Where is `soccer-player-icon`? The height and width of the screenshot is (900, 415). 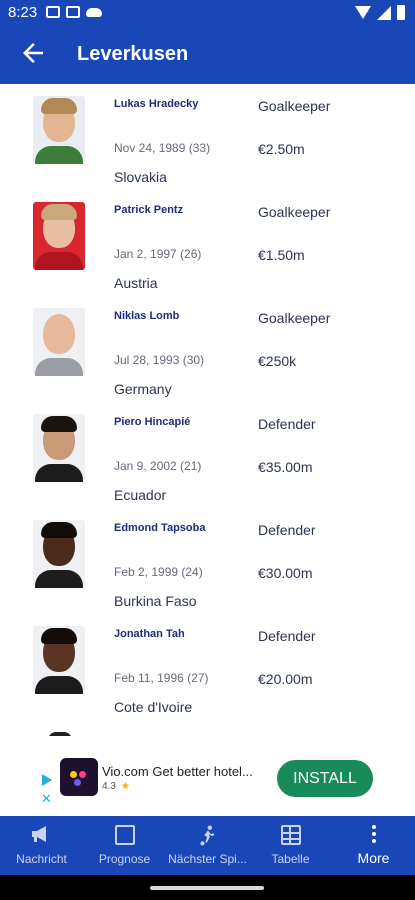 soccer-player-icon is located at coordinates (206, 835).